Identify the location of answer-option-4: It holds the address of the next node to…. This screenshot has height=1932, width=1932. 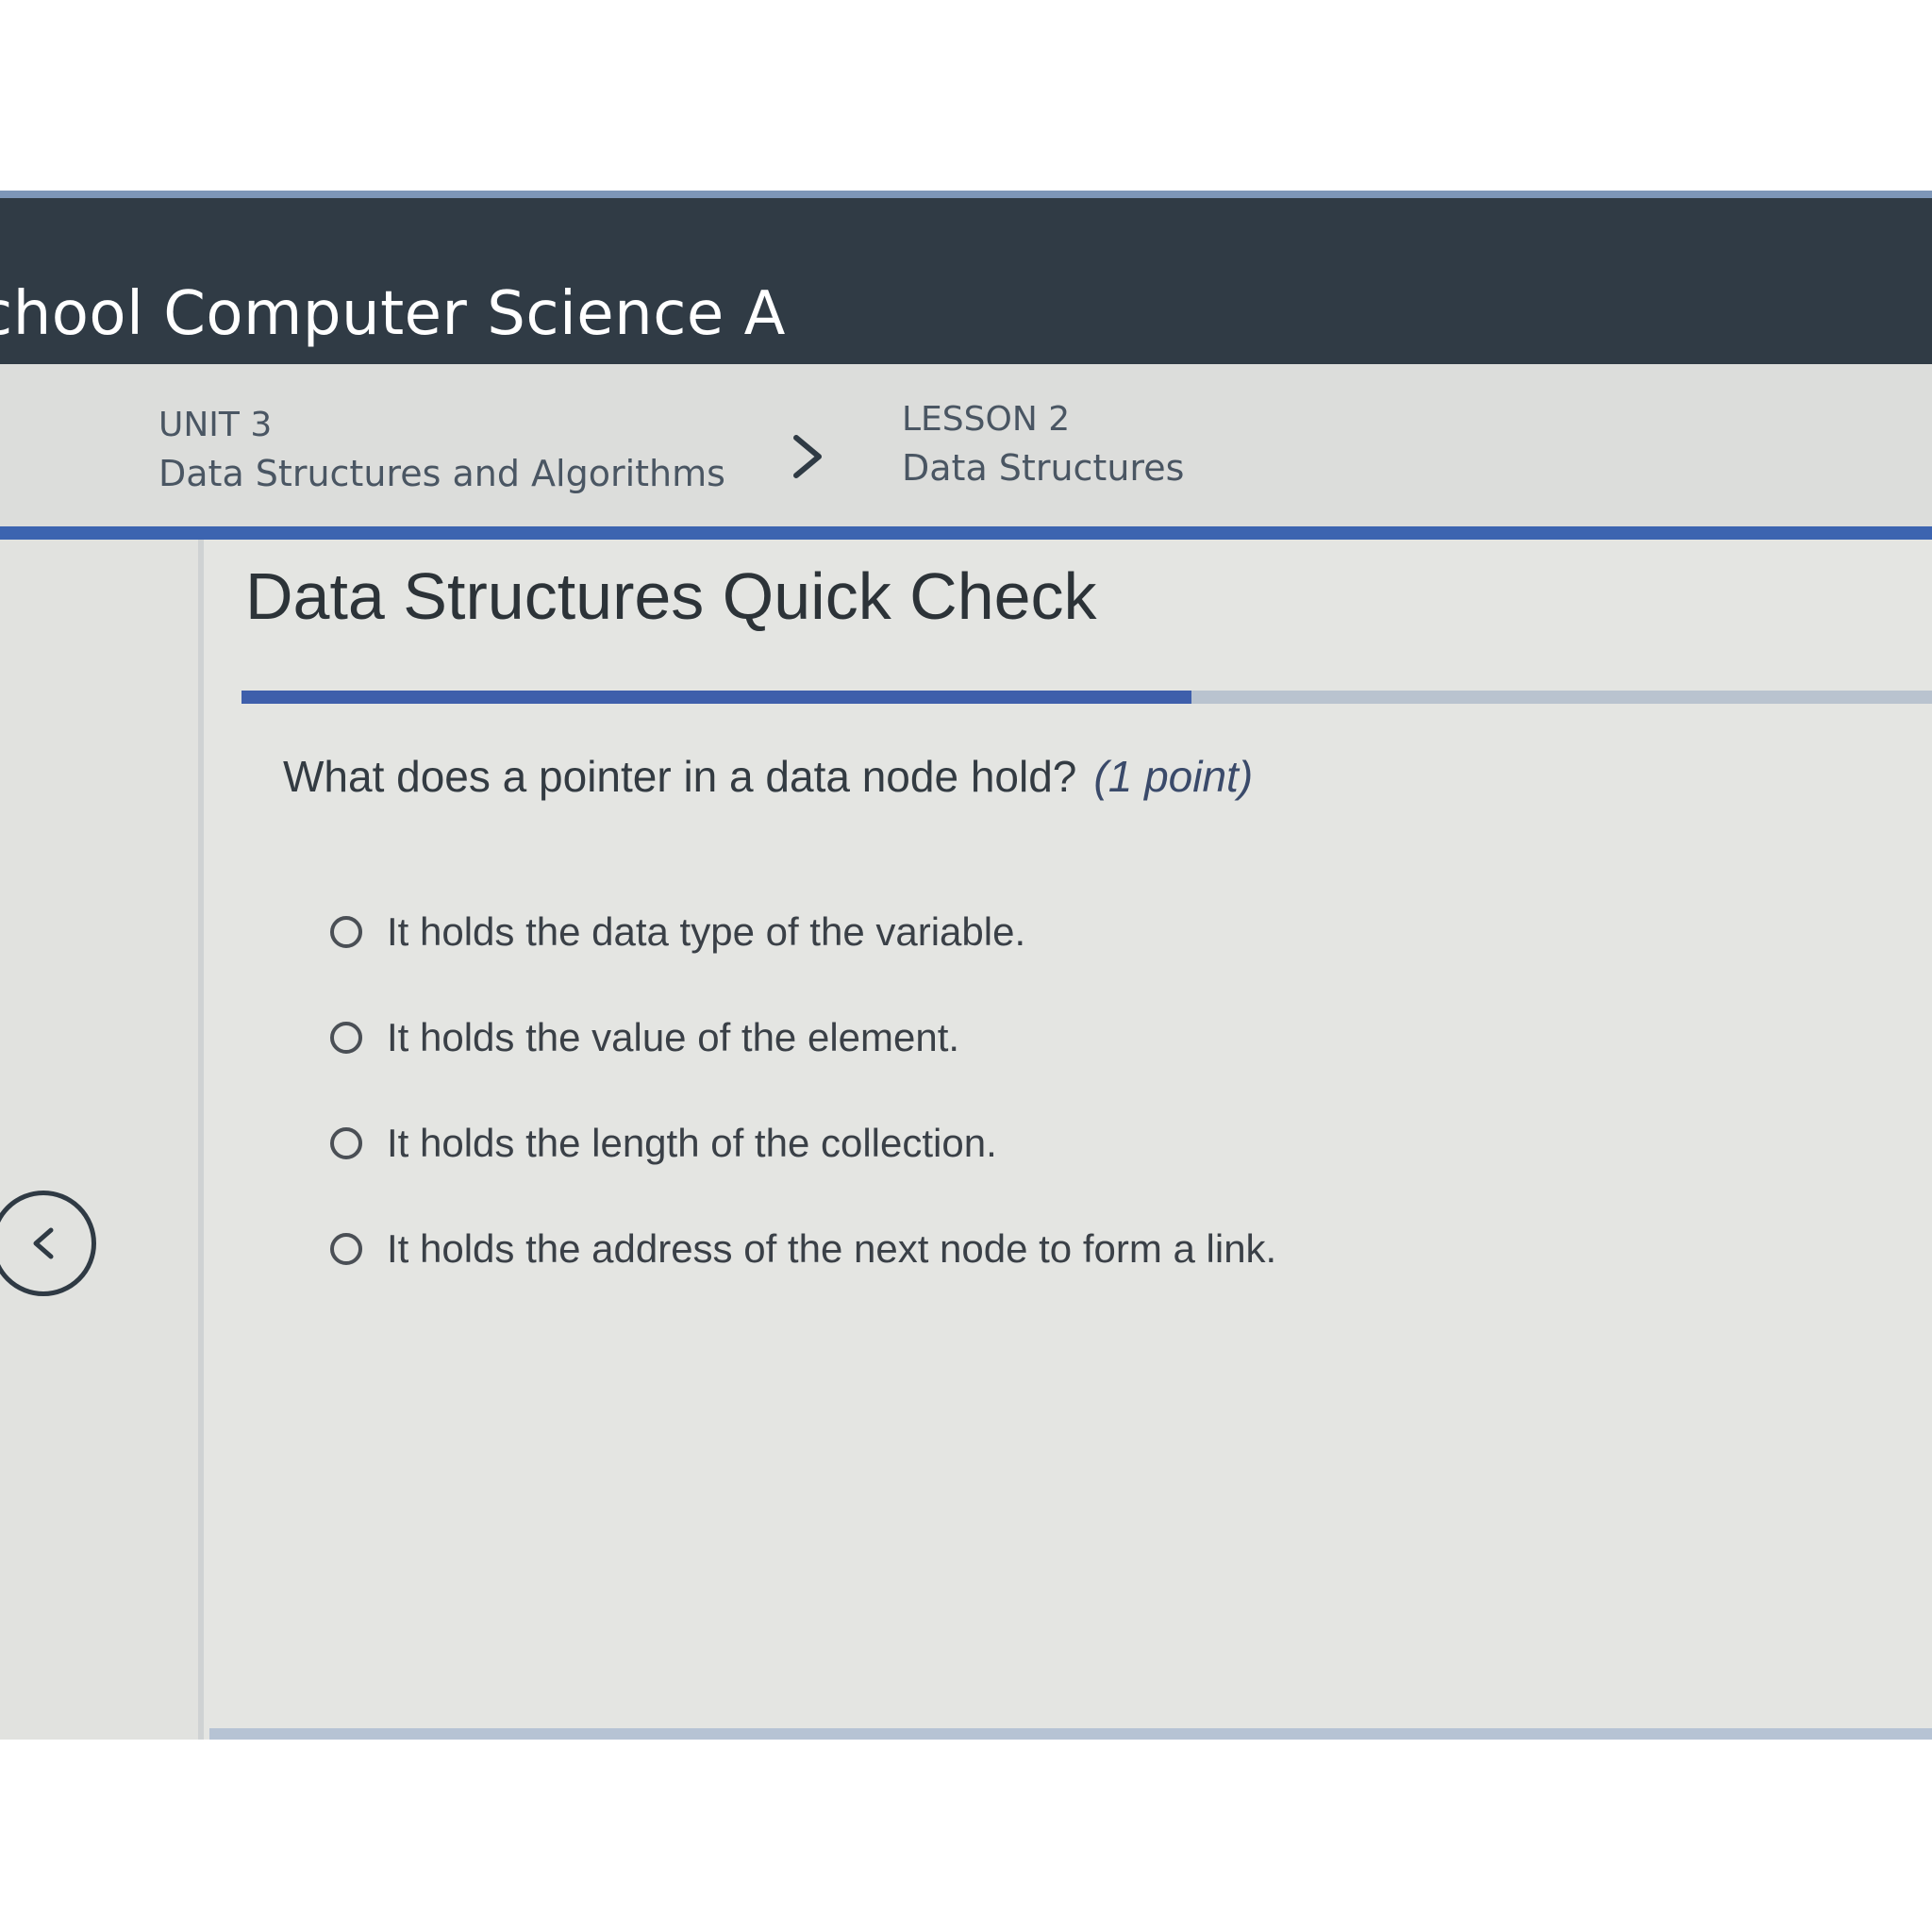
(803, 1249).